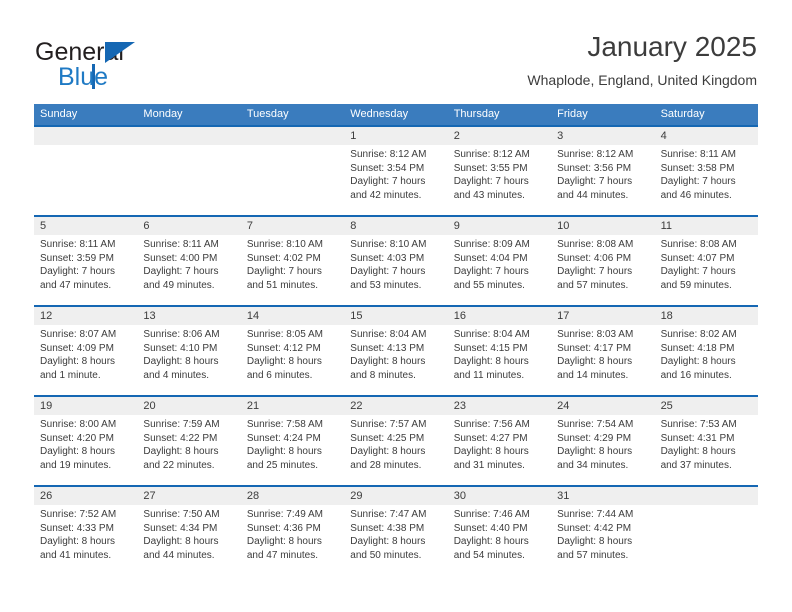 Image resolution: width=792 pixels, height=612 pixels. What do you see at coordinates (603, 226) in the screenshot?
I see `day-number: 10` at bounding box center [603, 226].